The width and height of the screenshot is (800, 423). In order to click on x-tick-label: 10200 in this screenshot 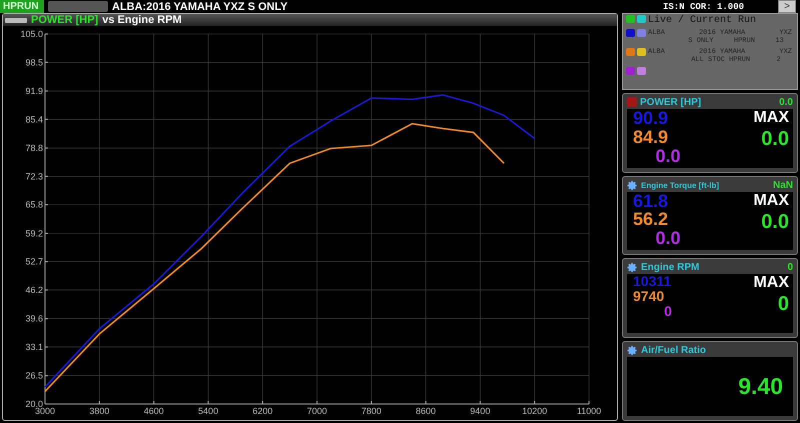, I will do `click(535, 411)`.